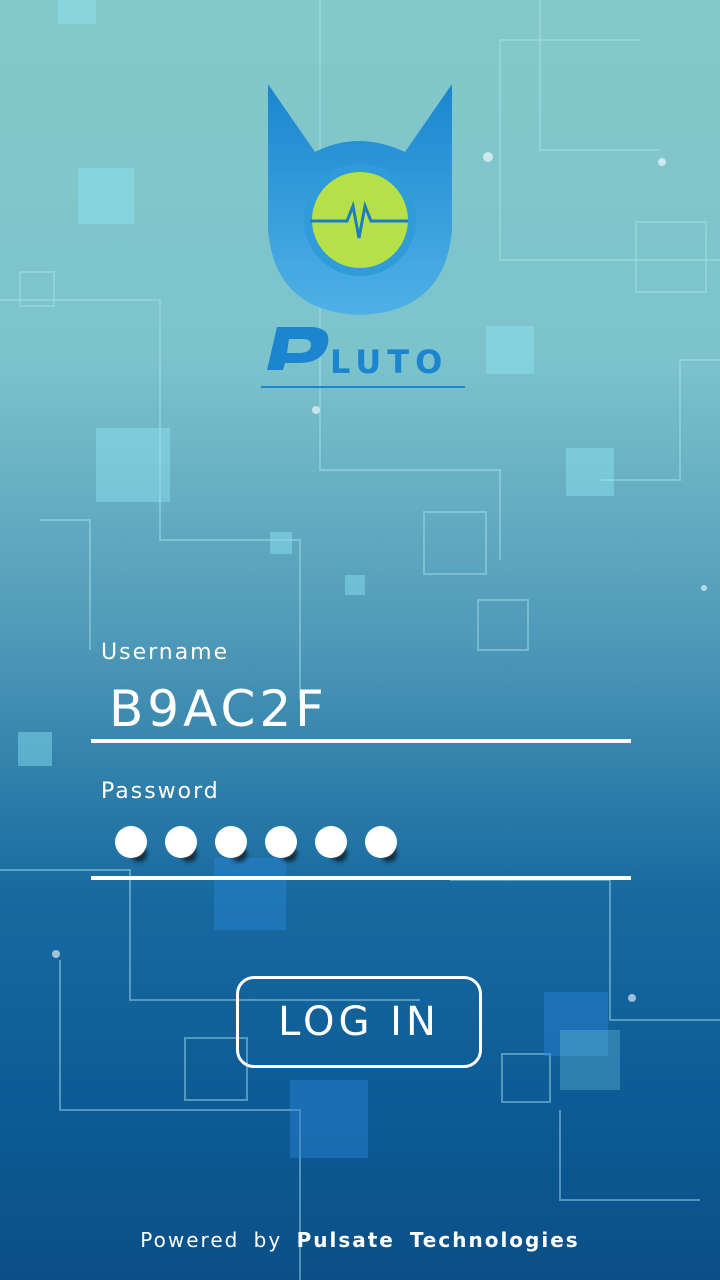 Image resolution: width=720 pixels, height=1280 pixels. I want to click on password-input, so click(373, 851).